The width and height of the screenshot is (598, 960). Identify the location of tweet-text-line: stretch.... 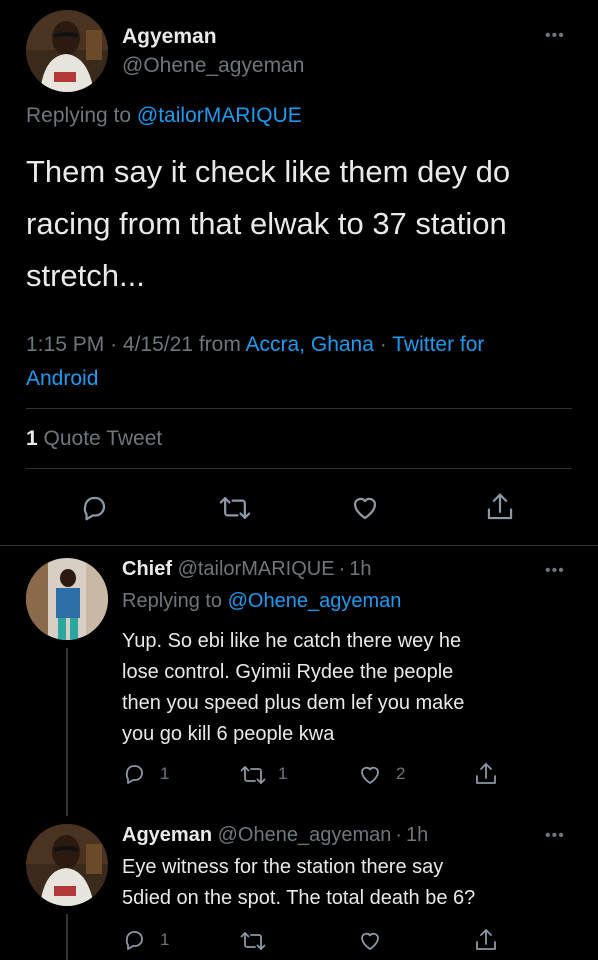
(85, 275).